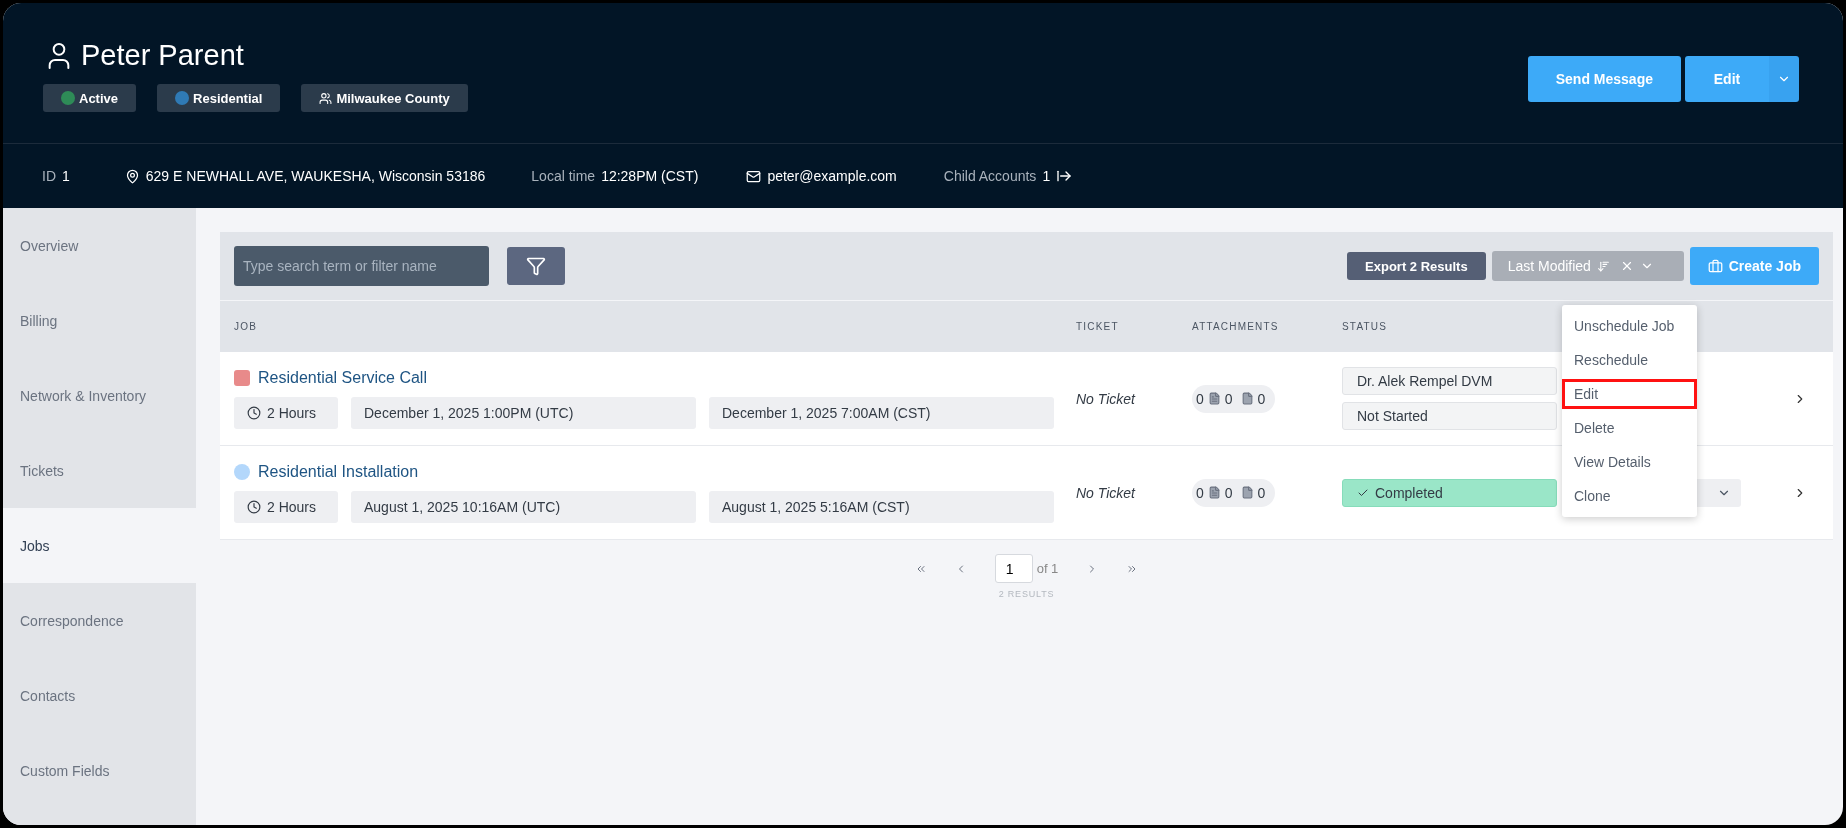 The width and height of the screenshot is (1846, 828). Describe the element at coordinates (384, 98) in the screenshot. I see `tag: Milwaukee County` at that location.